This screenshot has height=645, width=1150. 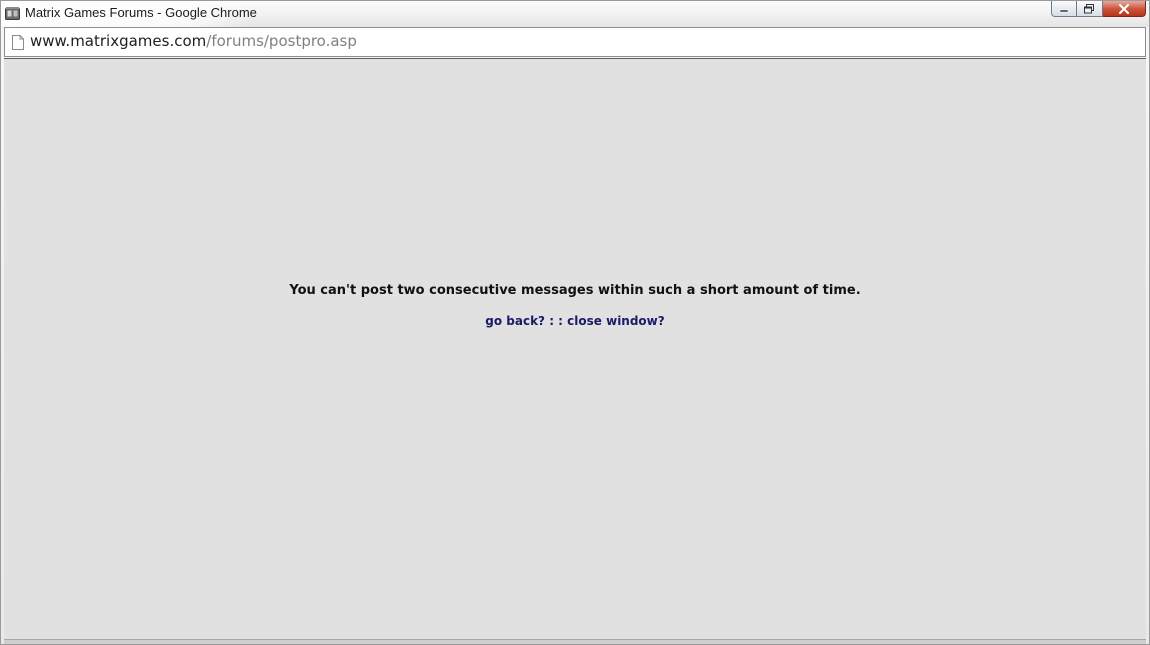 What do you see at coordinates (575, 641) in the screenshot?
I see `window-bottom-edge` at bounding box center [575, 641].